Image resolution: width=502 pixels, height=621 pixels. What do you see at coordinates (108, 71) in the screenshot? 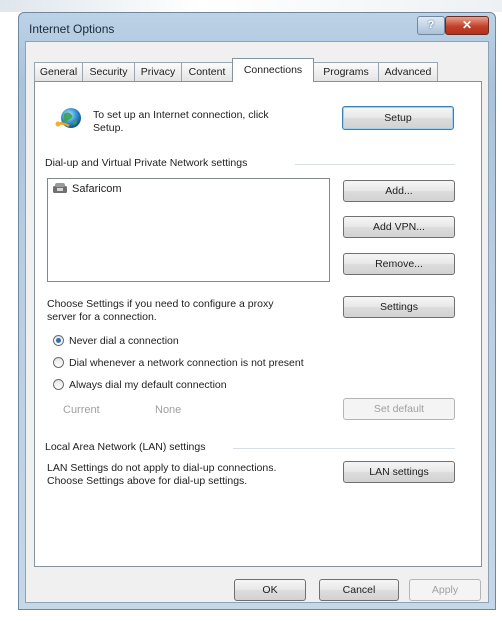
I see `tab-security: Security` at bounding box center [108, 71].